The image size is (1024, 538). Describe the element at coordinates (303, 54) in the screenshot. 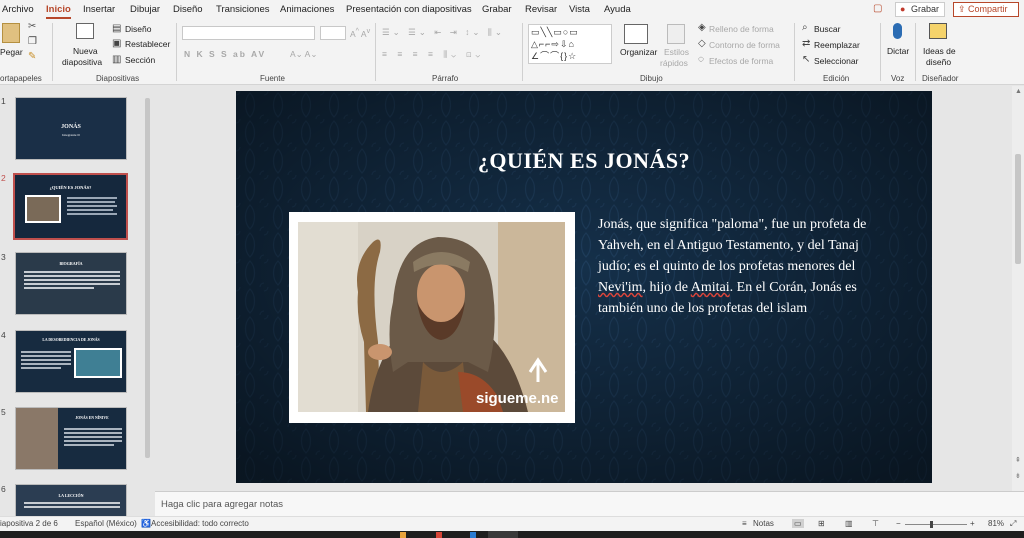

I see `font-color-icon: A⌄ A⌄` at that location.